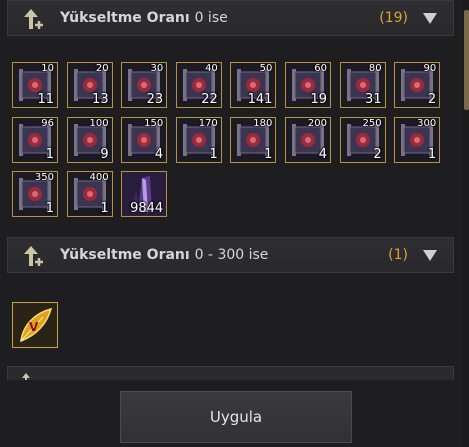  What do you see at coordinates (44, 177) in the screenshot?
I see `item-level: 350` at bounding box center [44, 177].